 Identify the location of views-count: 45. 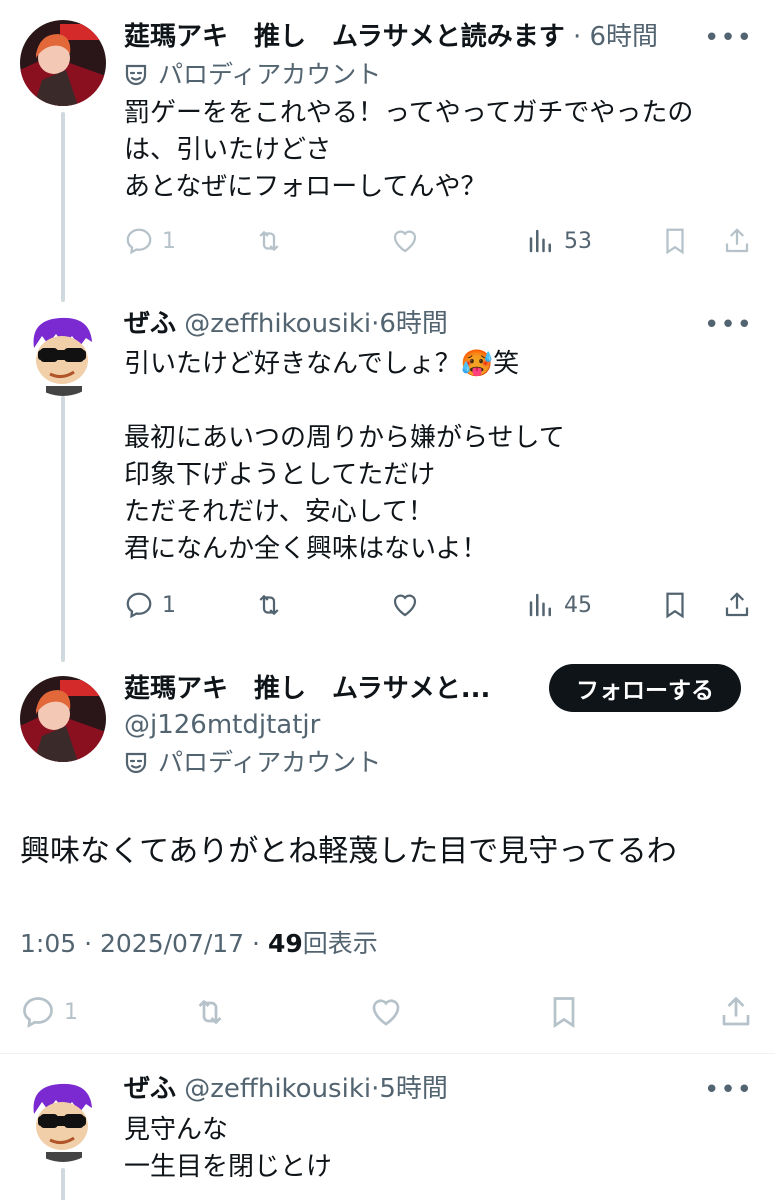
(578, 605).